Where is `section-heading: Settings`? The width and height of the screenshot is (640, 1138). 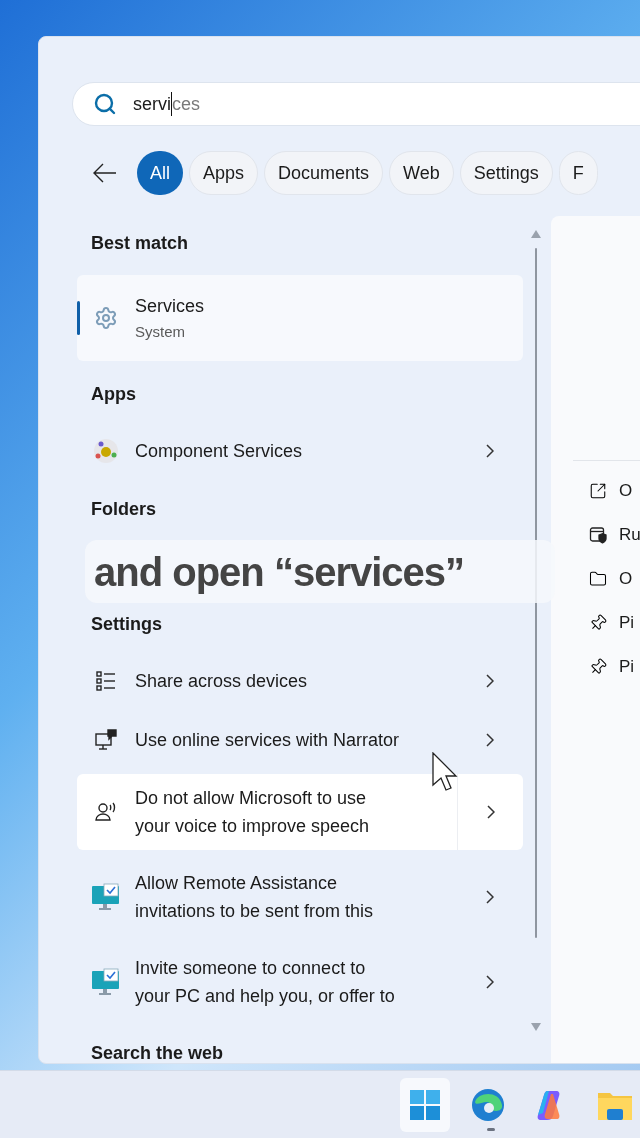 section-heading: Settings is located at coordinates (127, 624).